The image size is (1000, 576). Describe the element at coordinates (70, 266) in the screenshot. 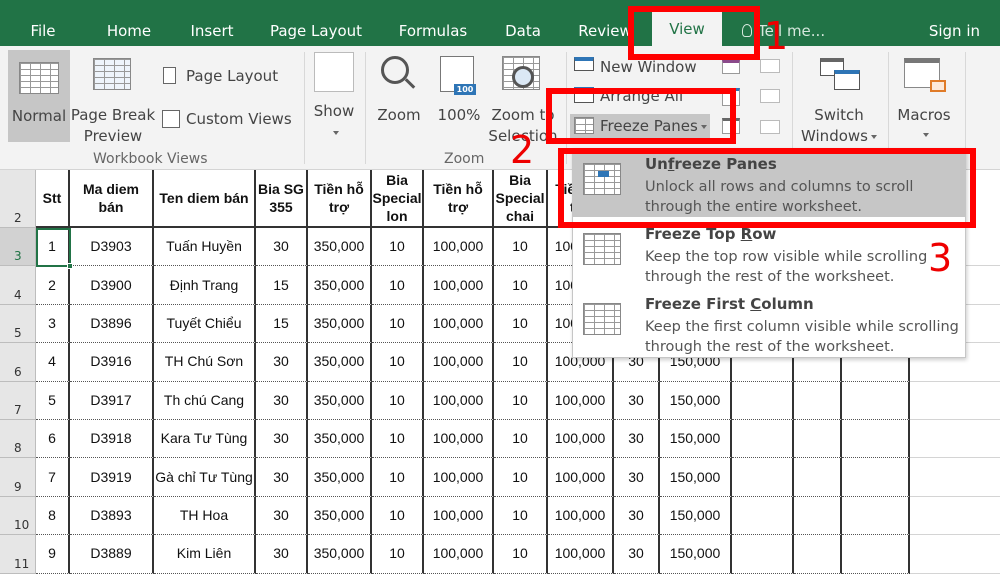

I see `fill-handle` at that location.